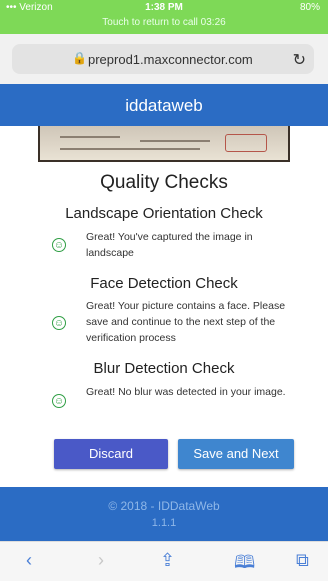 Image resolution: width=328 pixels, height=581 pixels. Describe the element at coordinates (164, 283) in the screenshot. I see `face-check-heading: Face Detection Check` at that location.